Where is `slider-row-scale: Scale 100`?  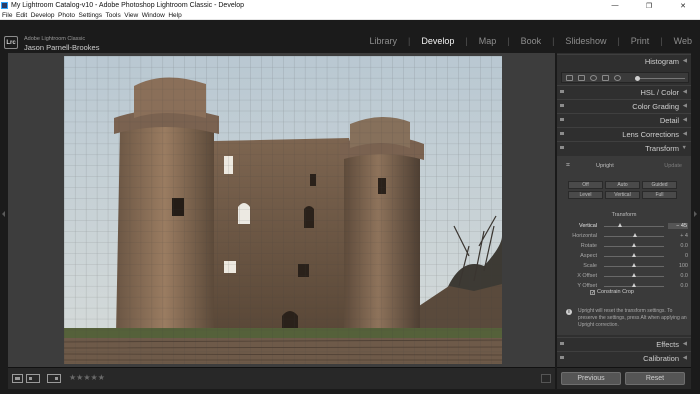
slider-row-scale: Scale 100 is located at coordinates (627, 266).